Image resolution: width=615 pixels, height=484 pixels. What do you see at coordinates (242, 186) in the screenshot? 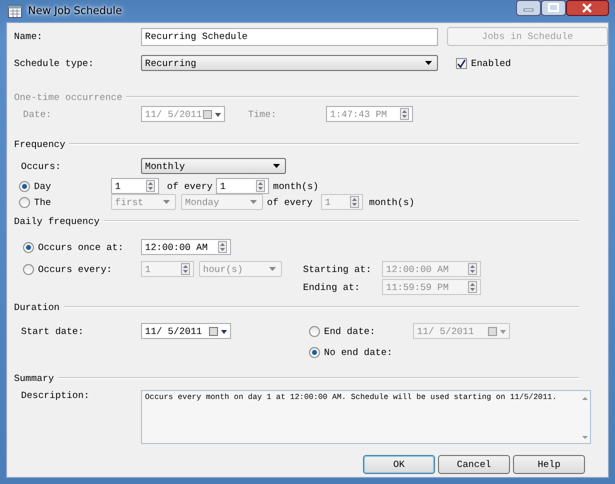
I see `months-spinbox: 1` at bounding box center [242, 186].